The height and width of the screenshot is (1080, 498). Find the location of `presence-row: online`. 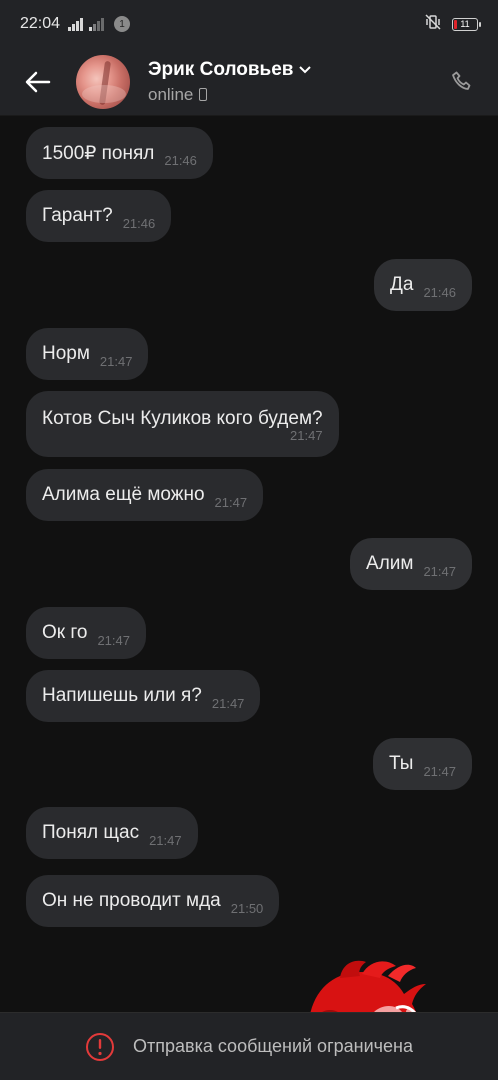

presence-row: online is located at coordinates (229, 95).